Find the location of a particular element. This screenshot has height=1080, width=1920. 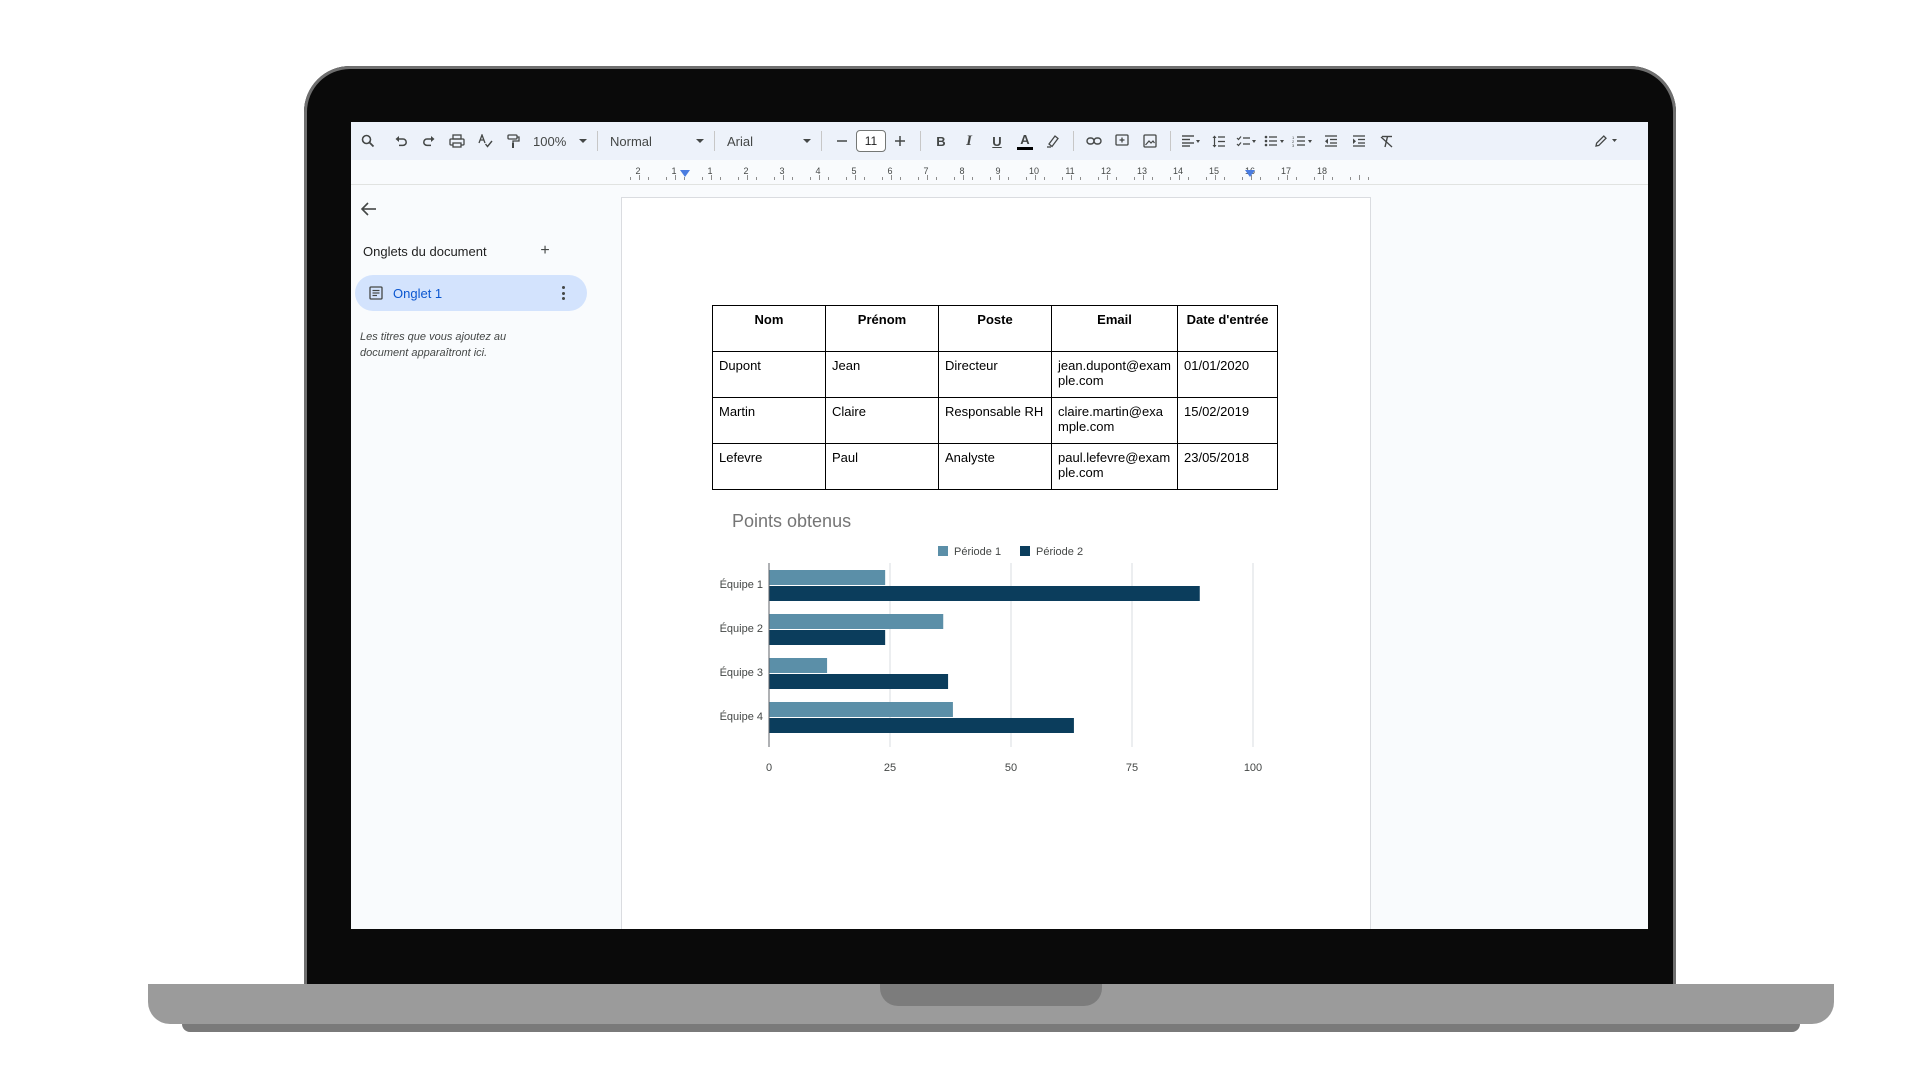

table-cell: Paul is located at coordinates (882, 466).